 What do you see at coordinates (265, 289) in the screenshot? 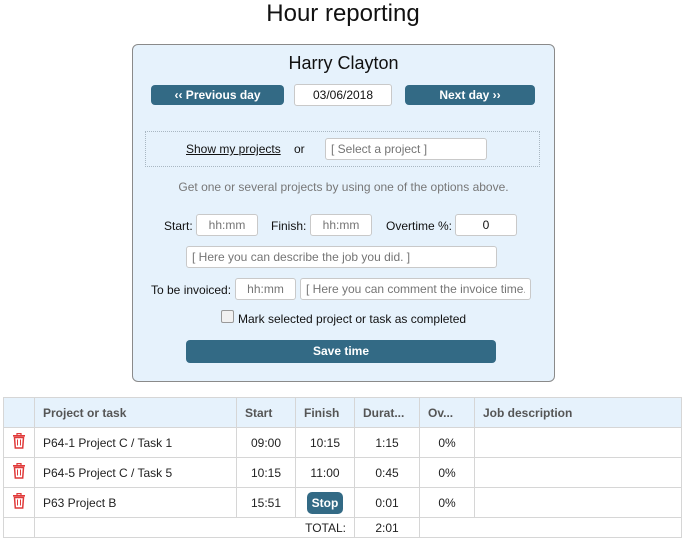
I see `invoiced-time-input` at bounding box center [265, 289].